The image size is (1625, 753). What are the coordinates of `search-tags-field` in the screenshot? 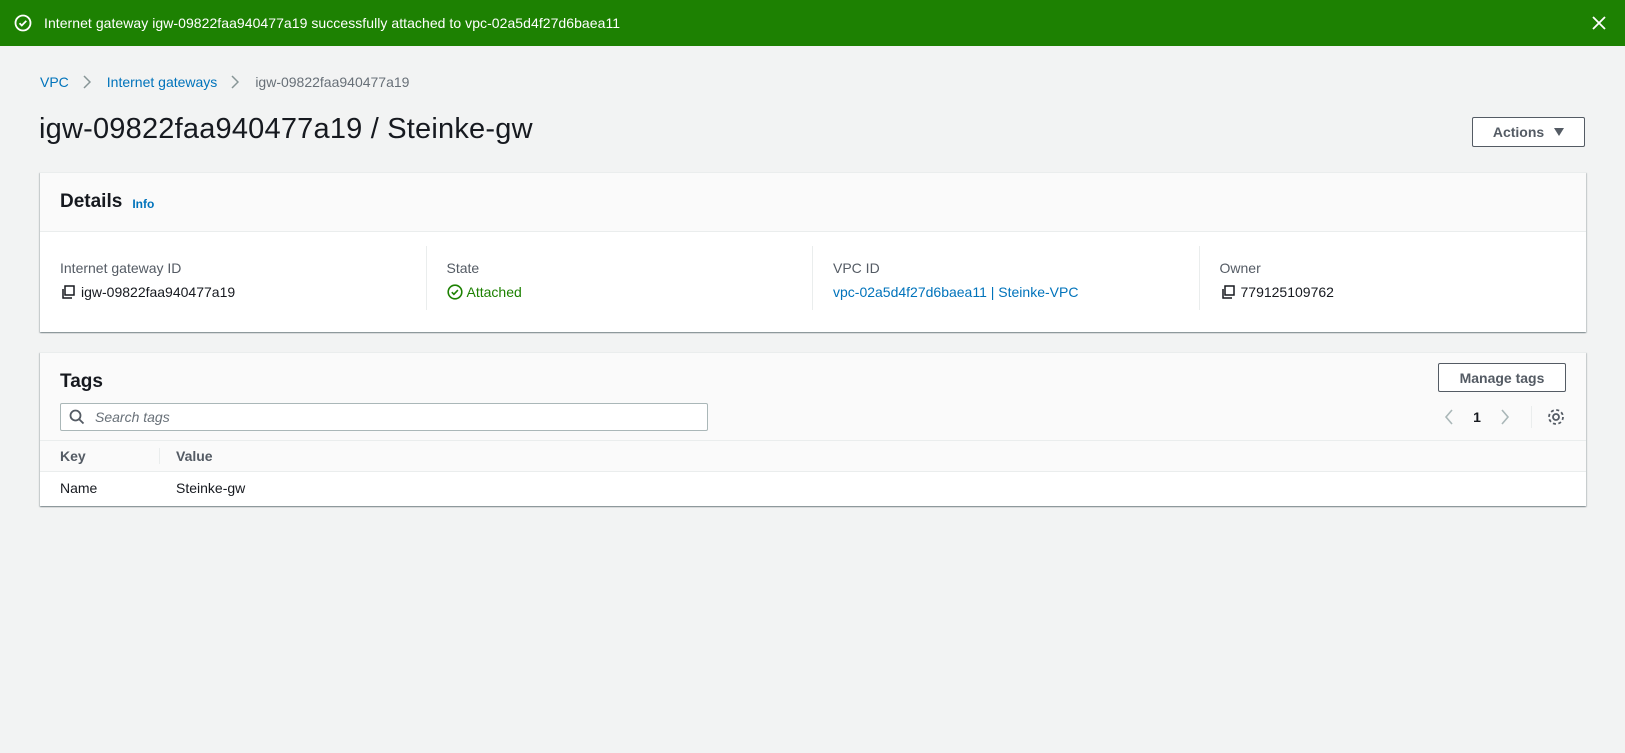 It's located at (384, 417).